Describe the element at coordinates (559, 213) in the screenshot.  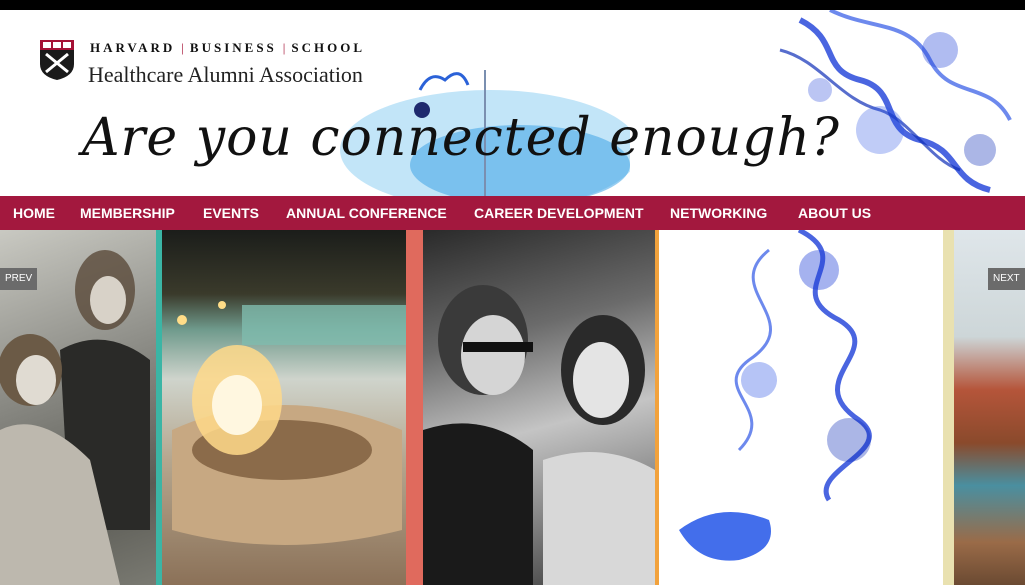
I see `nav-item-career-development: CAREER DEVELOPMENT` at that location.